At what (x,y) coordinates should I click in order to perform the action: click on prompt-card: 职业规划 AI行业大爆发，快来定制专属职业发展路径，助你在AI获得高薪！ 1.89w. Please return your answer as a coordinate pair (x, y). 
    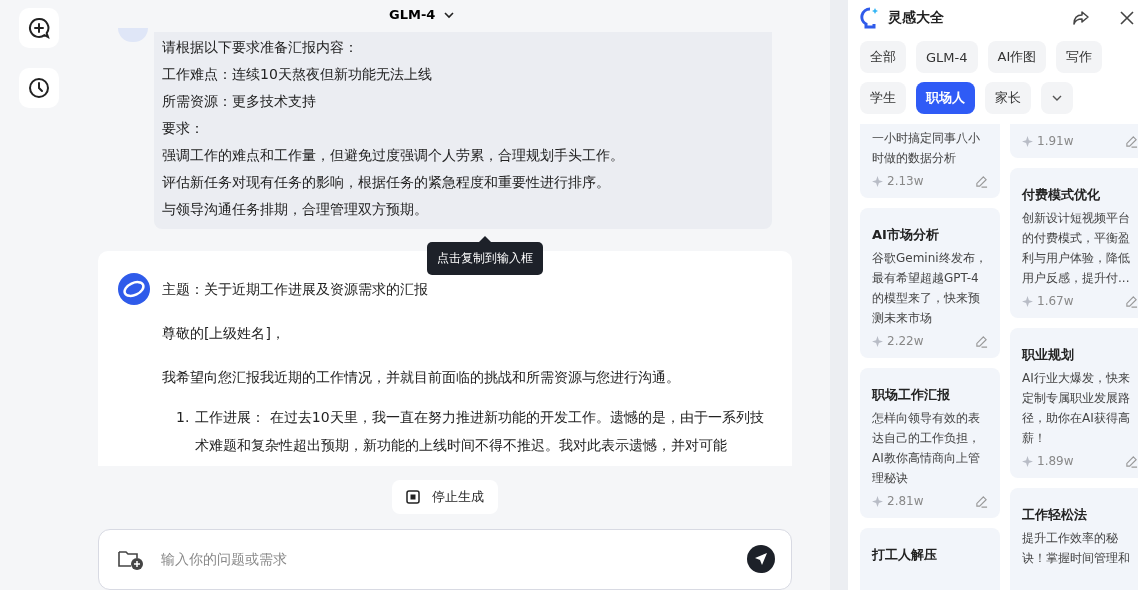
    Looking at the image, I should click on (1074, 403).